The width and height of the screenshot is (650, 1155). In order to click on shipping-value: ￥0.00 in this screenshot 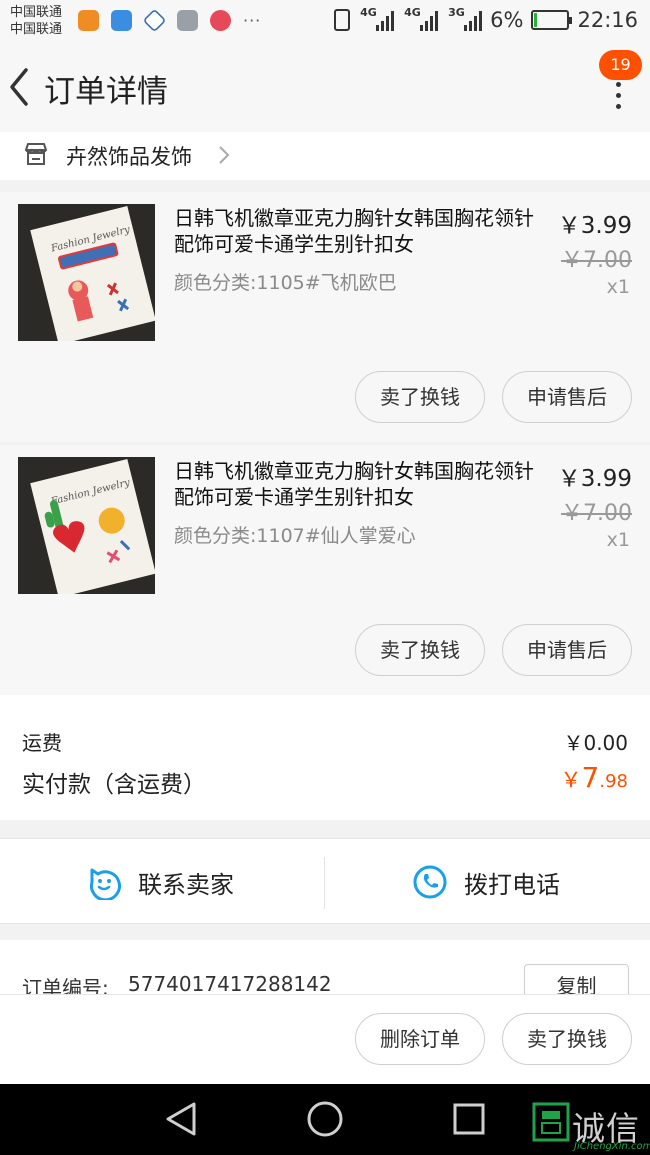, I will do `click(595, 743)`.